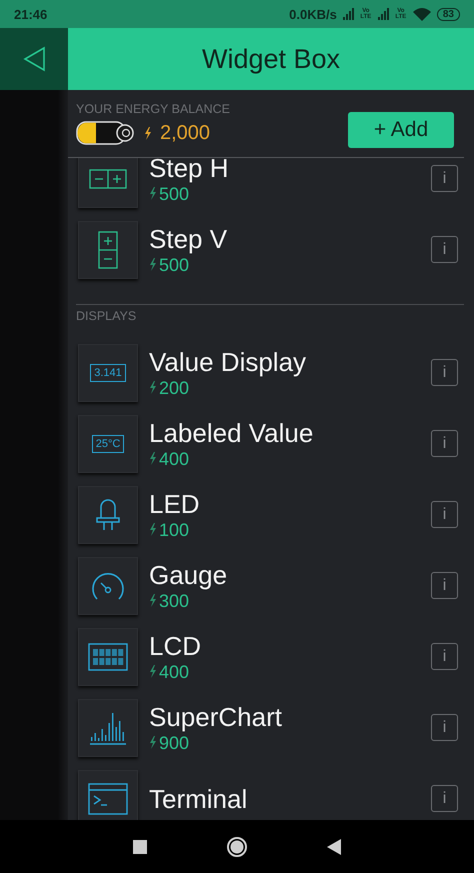 The width and height of the screenshot is (474, 873). I want to click on balance-label: YOUR ENERGY BALANCE, so click(153, 109).